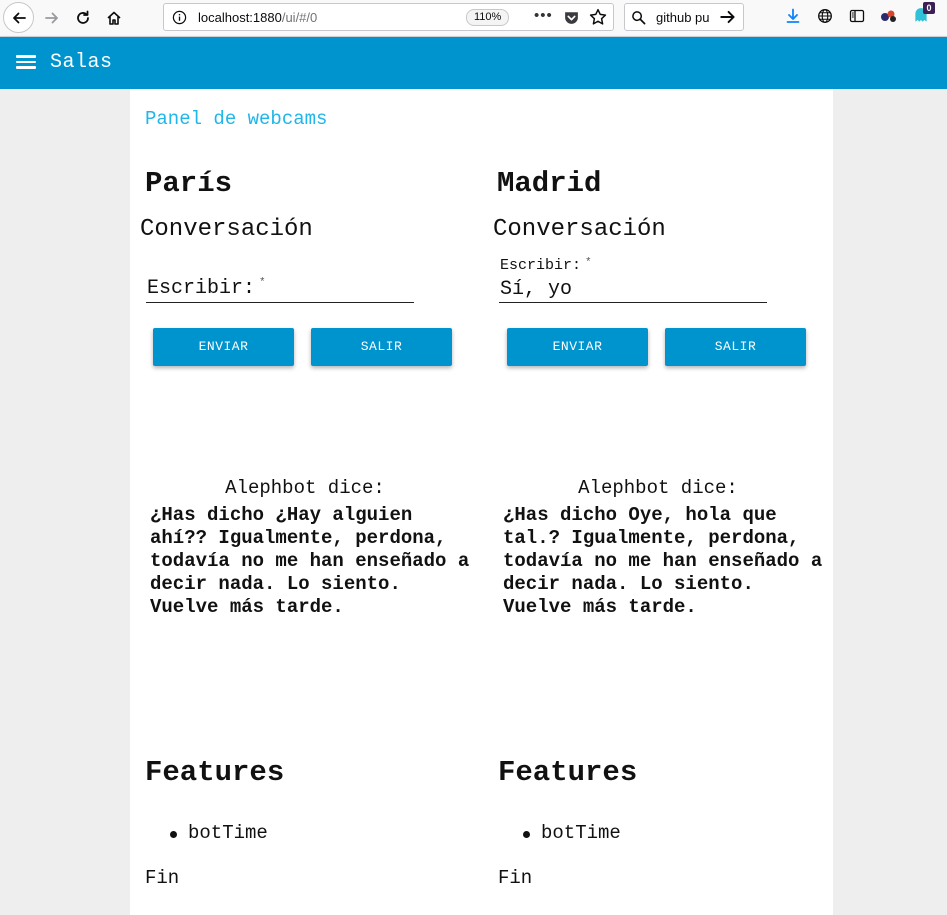 Image resolution: width=947 pixels, height=915 pixels. What do you see at coordinates (598, 19) in the screenshot?
I see `bookmark-star-icon` at bounding box center [598, 19].